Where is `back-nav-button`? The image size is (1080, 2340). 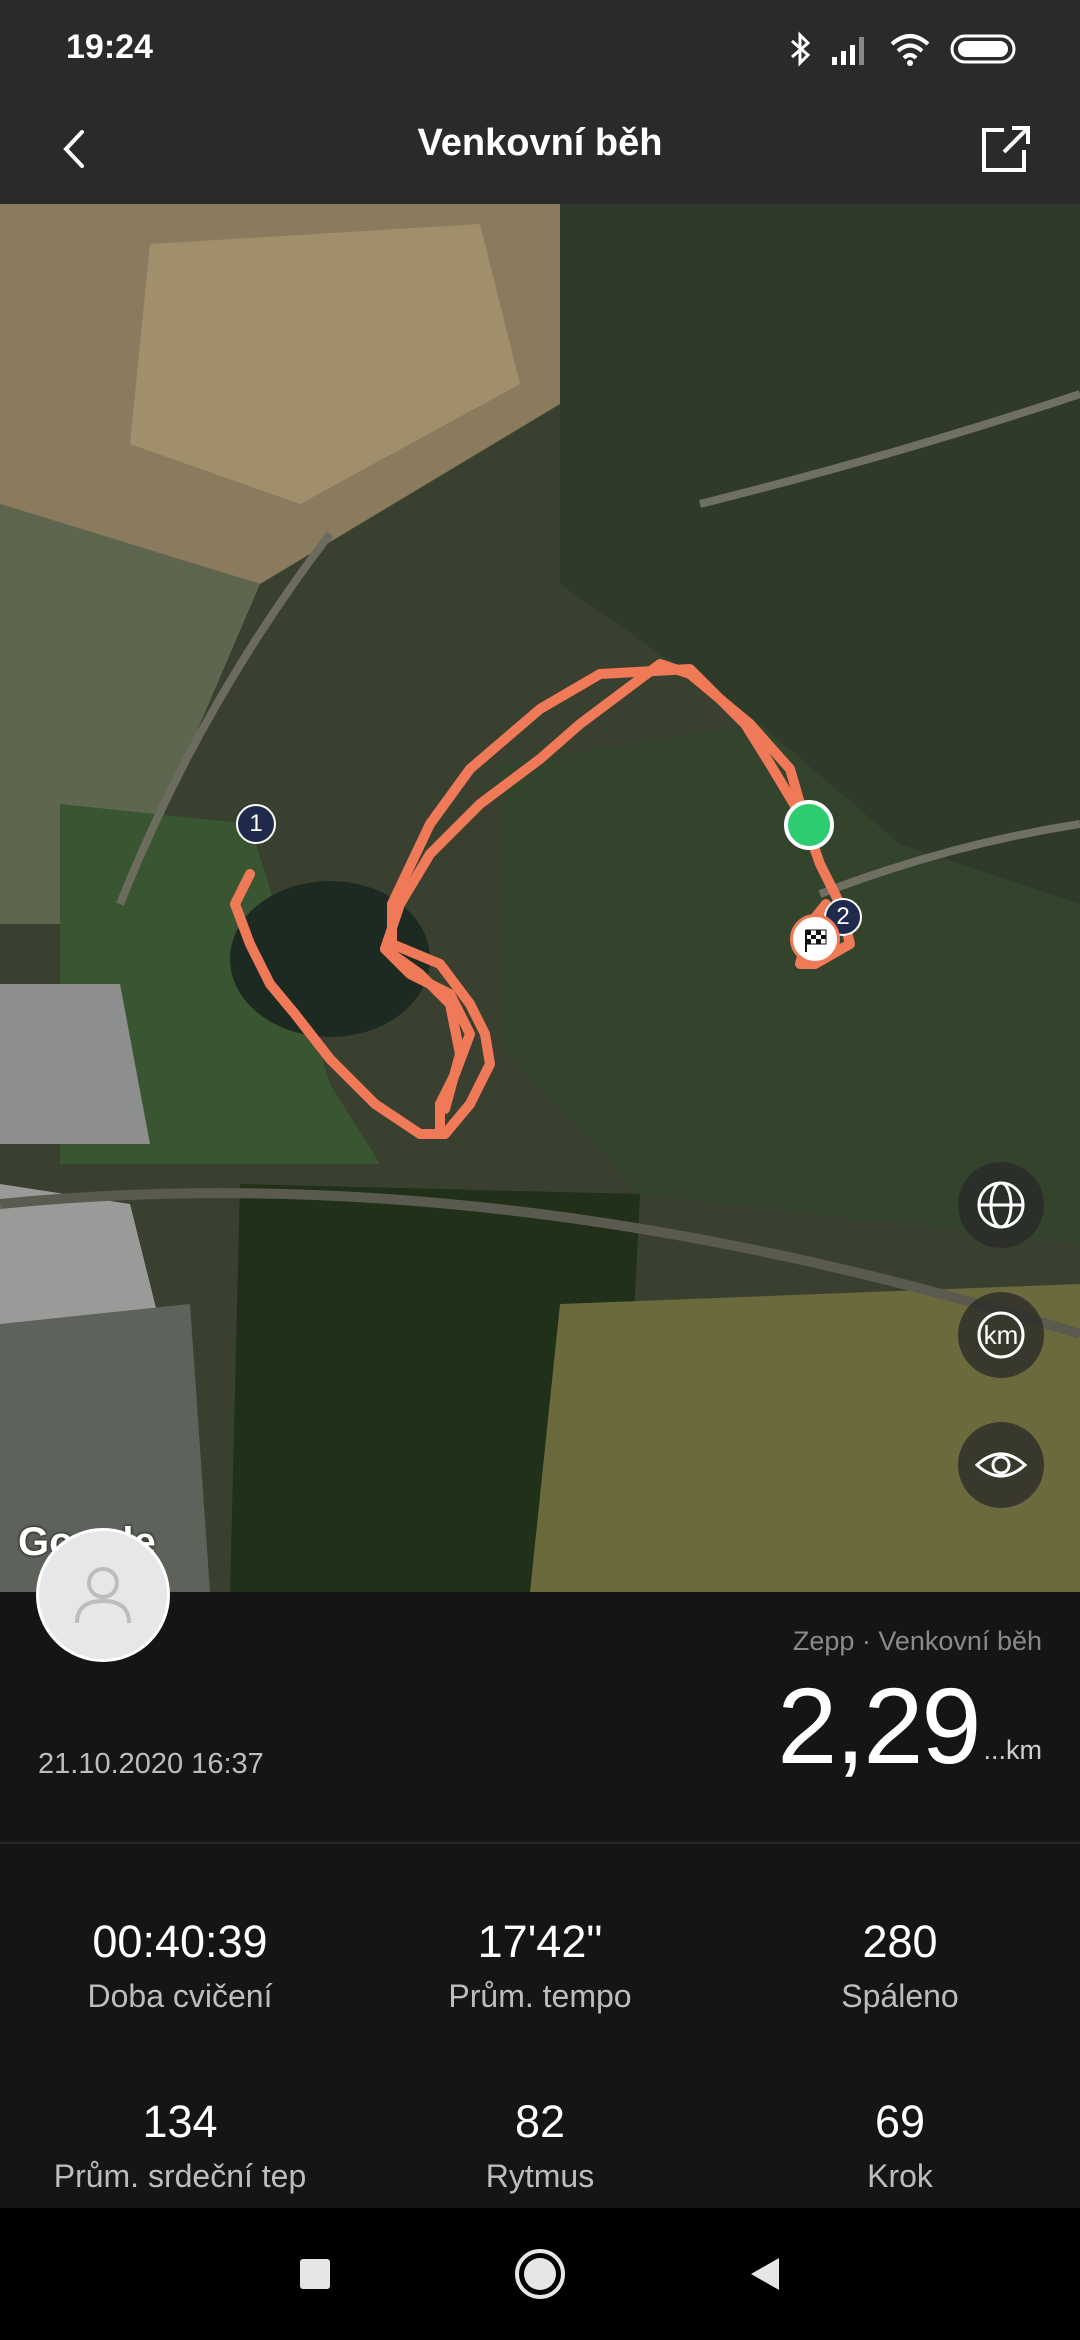 back-nav-button is located at coordinates (765, 2274).